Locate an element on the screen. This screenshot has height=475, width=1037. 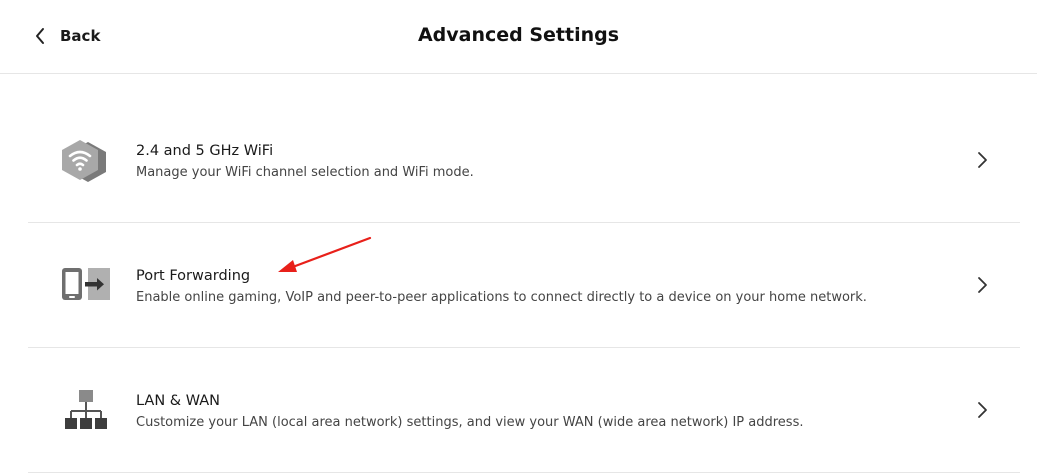
settings-item-title: Port Forwarding is located at coordinates (193, 276).